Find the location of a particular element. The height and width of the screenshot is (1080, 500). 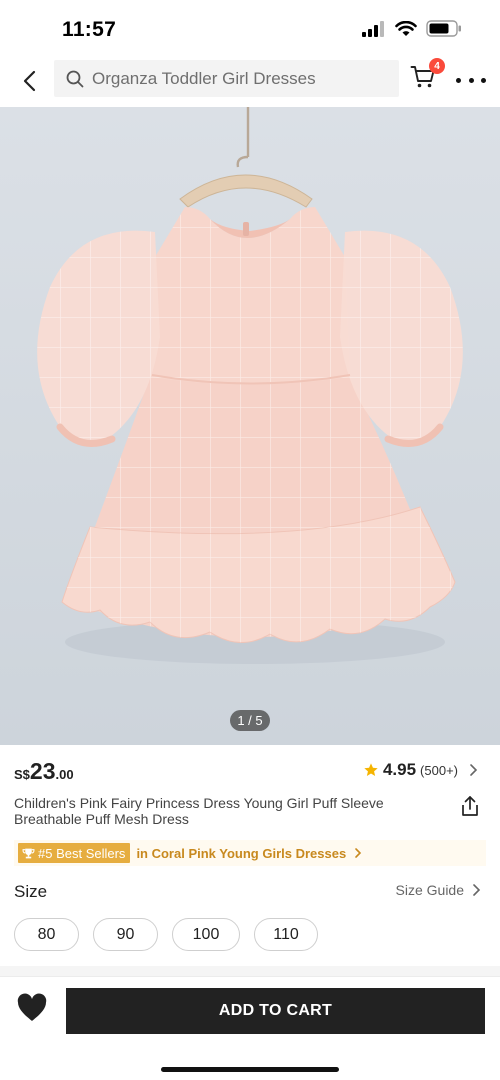

price-row: S$23.00 4.95 (500+) is located at coordinates (250, 772).